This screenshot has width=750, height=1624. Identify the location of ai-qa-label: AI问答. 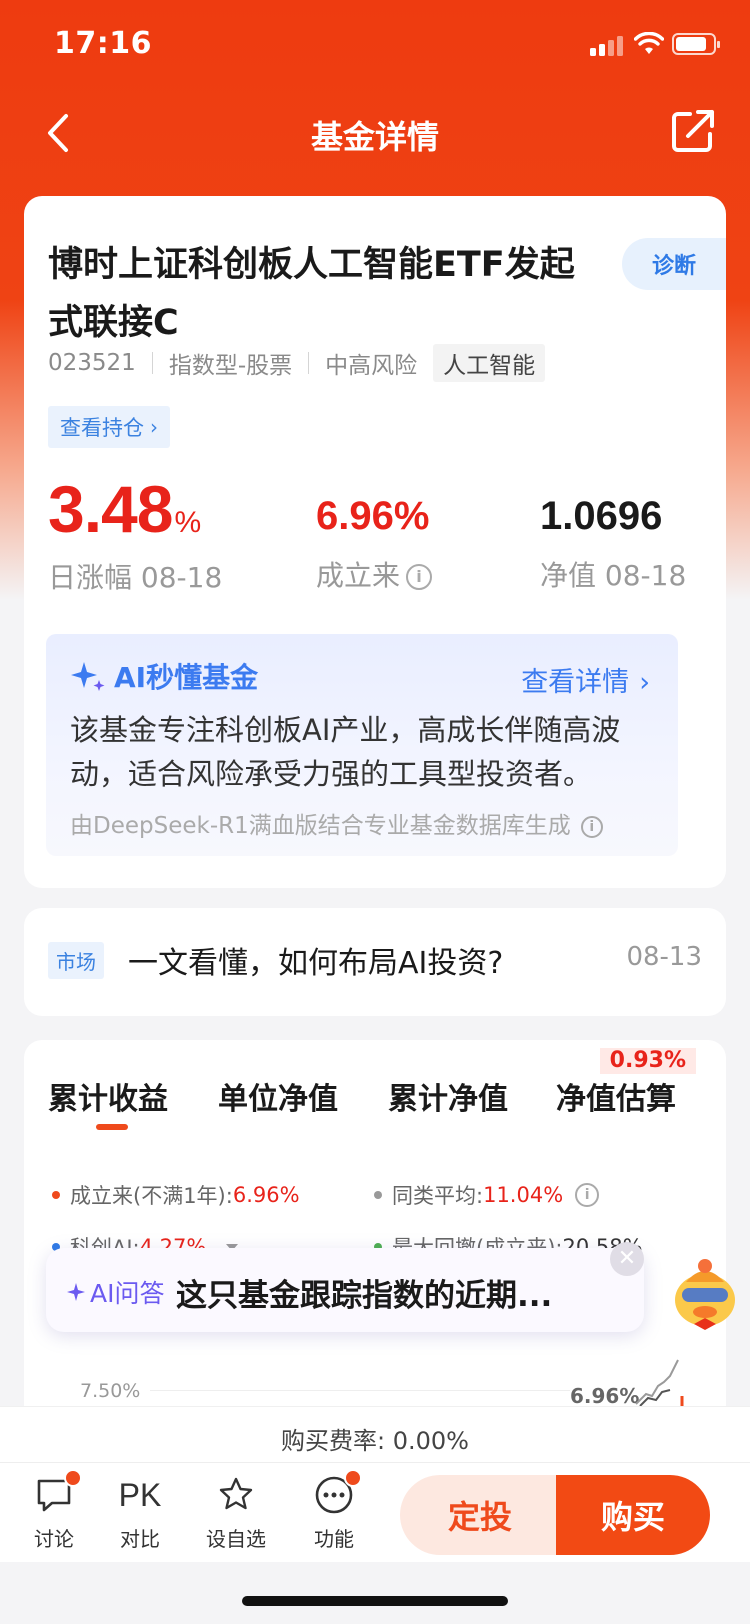
(115, 1292).